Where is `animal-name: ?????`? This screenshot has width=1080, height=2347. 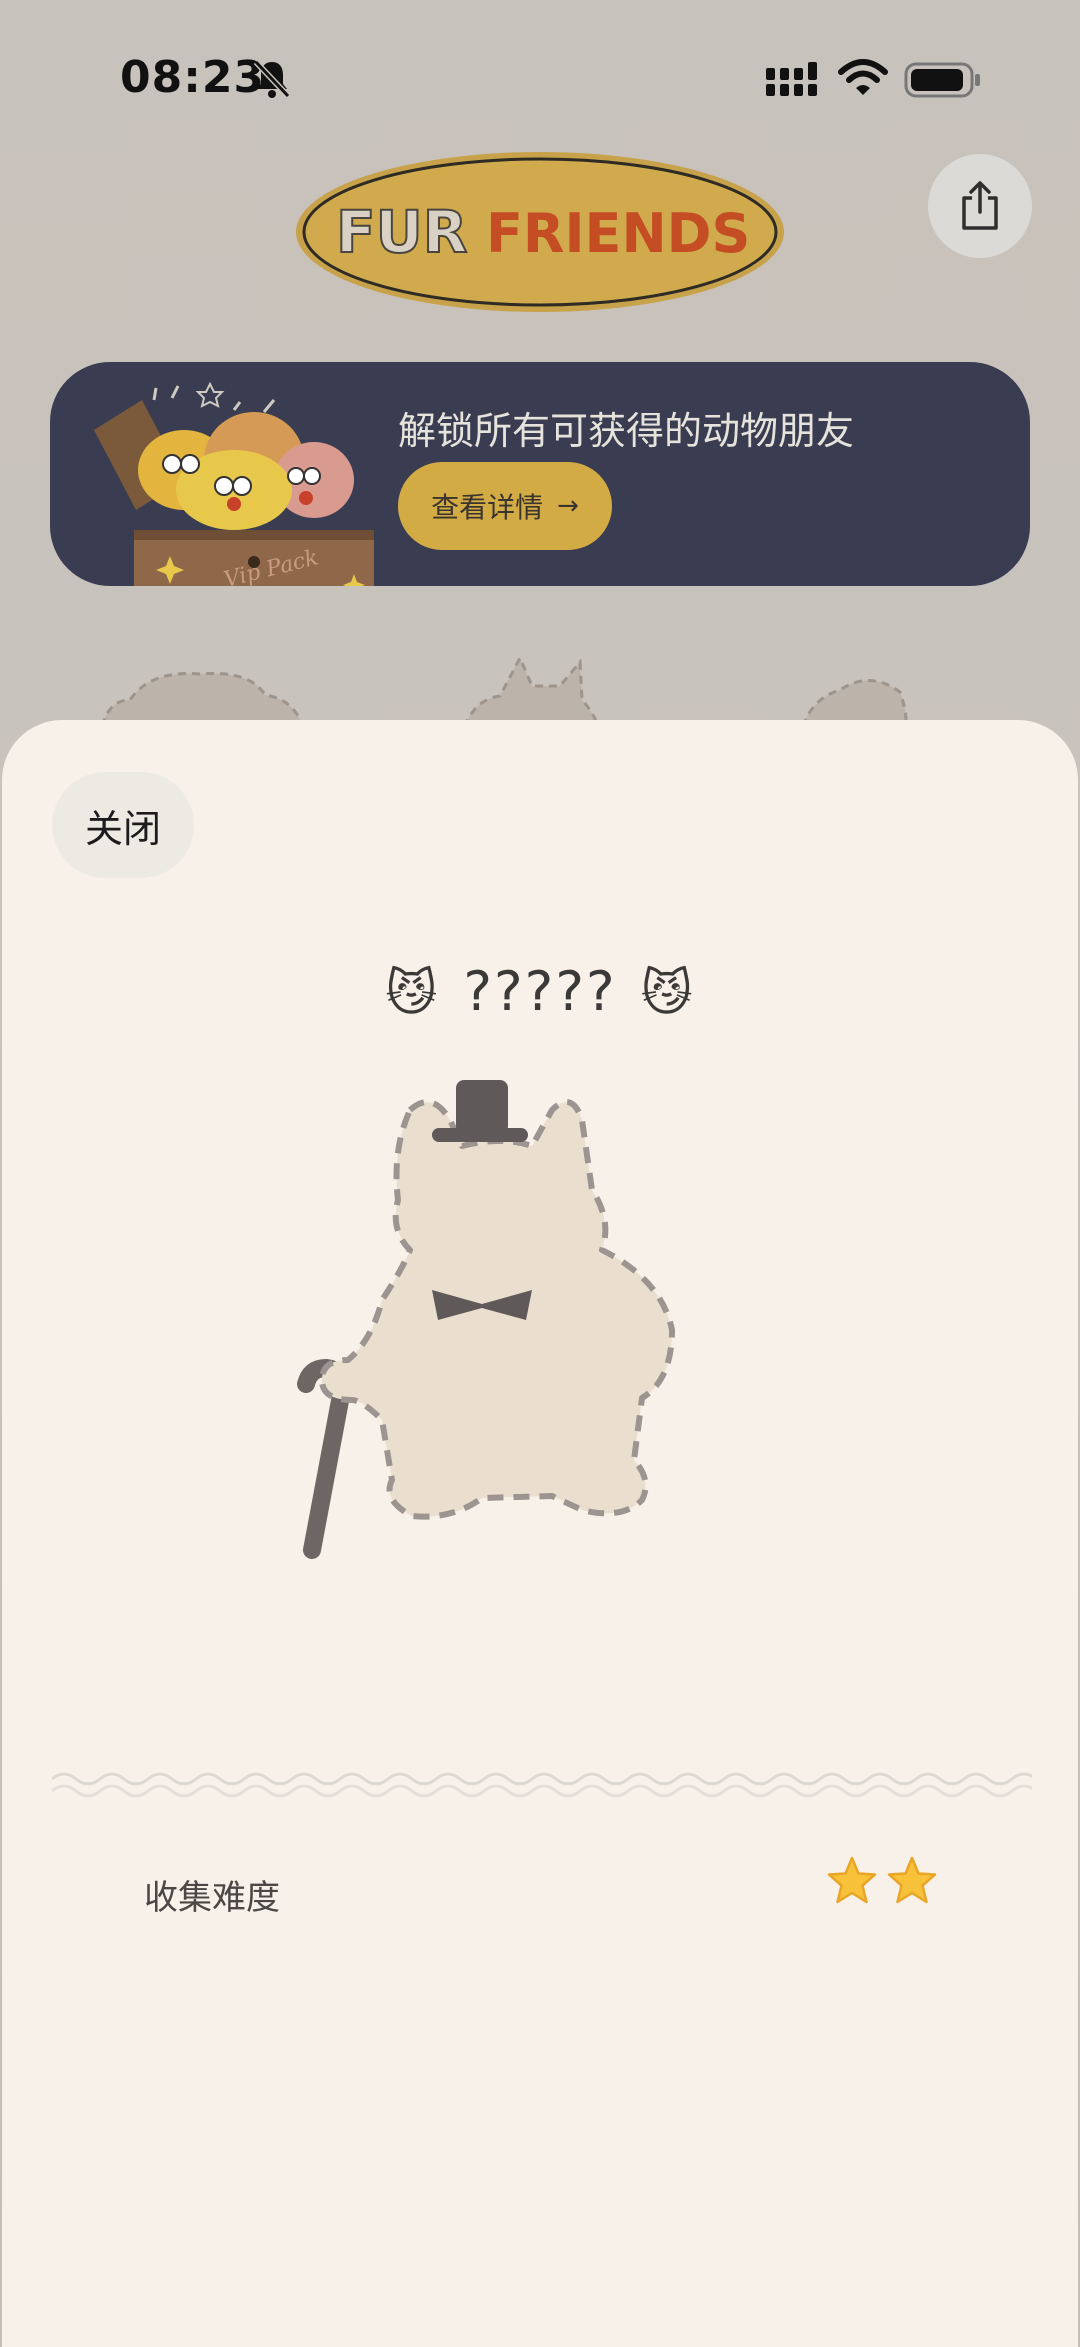 animal-name: ????? is located at coordinates (540, 991).